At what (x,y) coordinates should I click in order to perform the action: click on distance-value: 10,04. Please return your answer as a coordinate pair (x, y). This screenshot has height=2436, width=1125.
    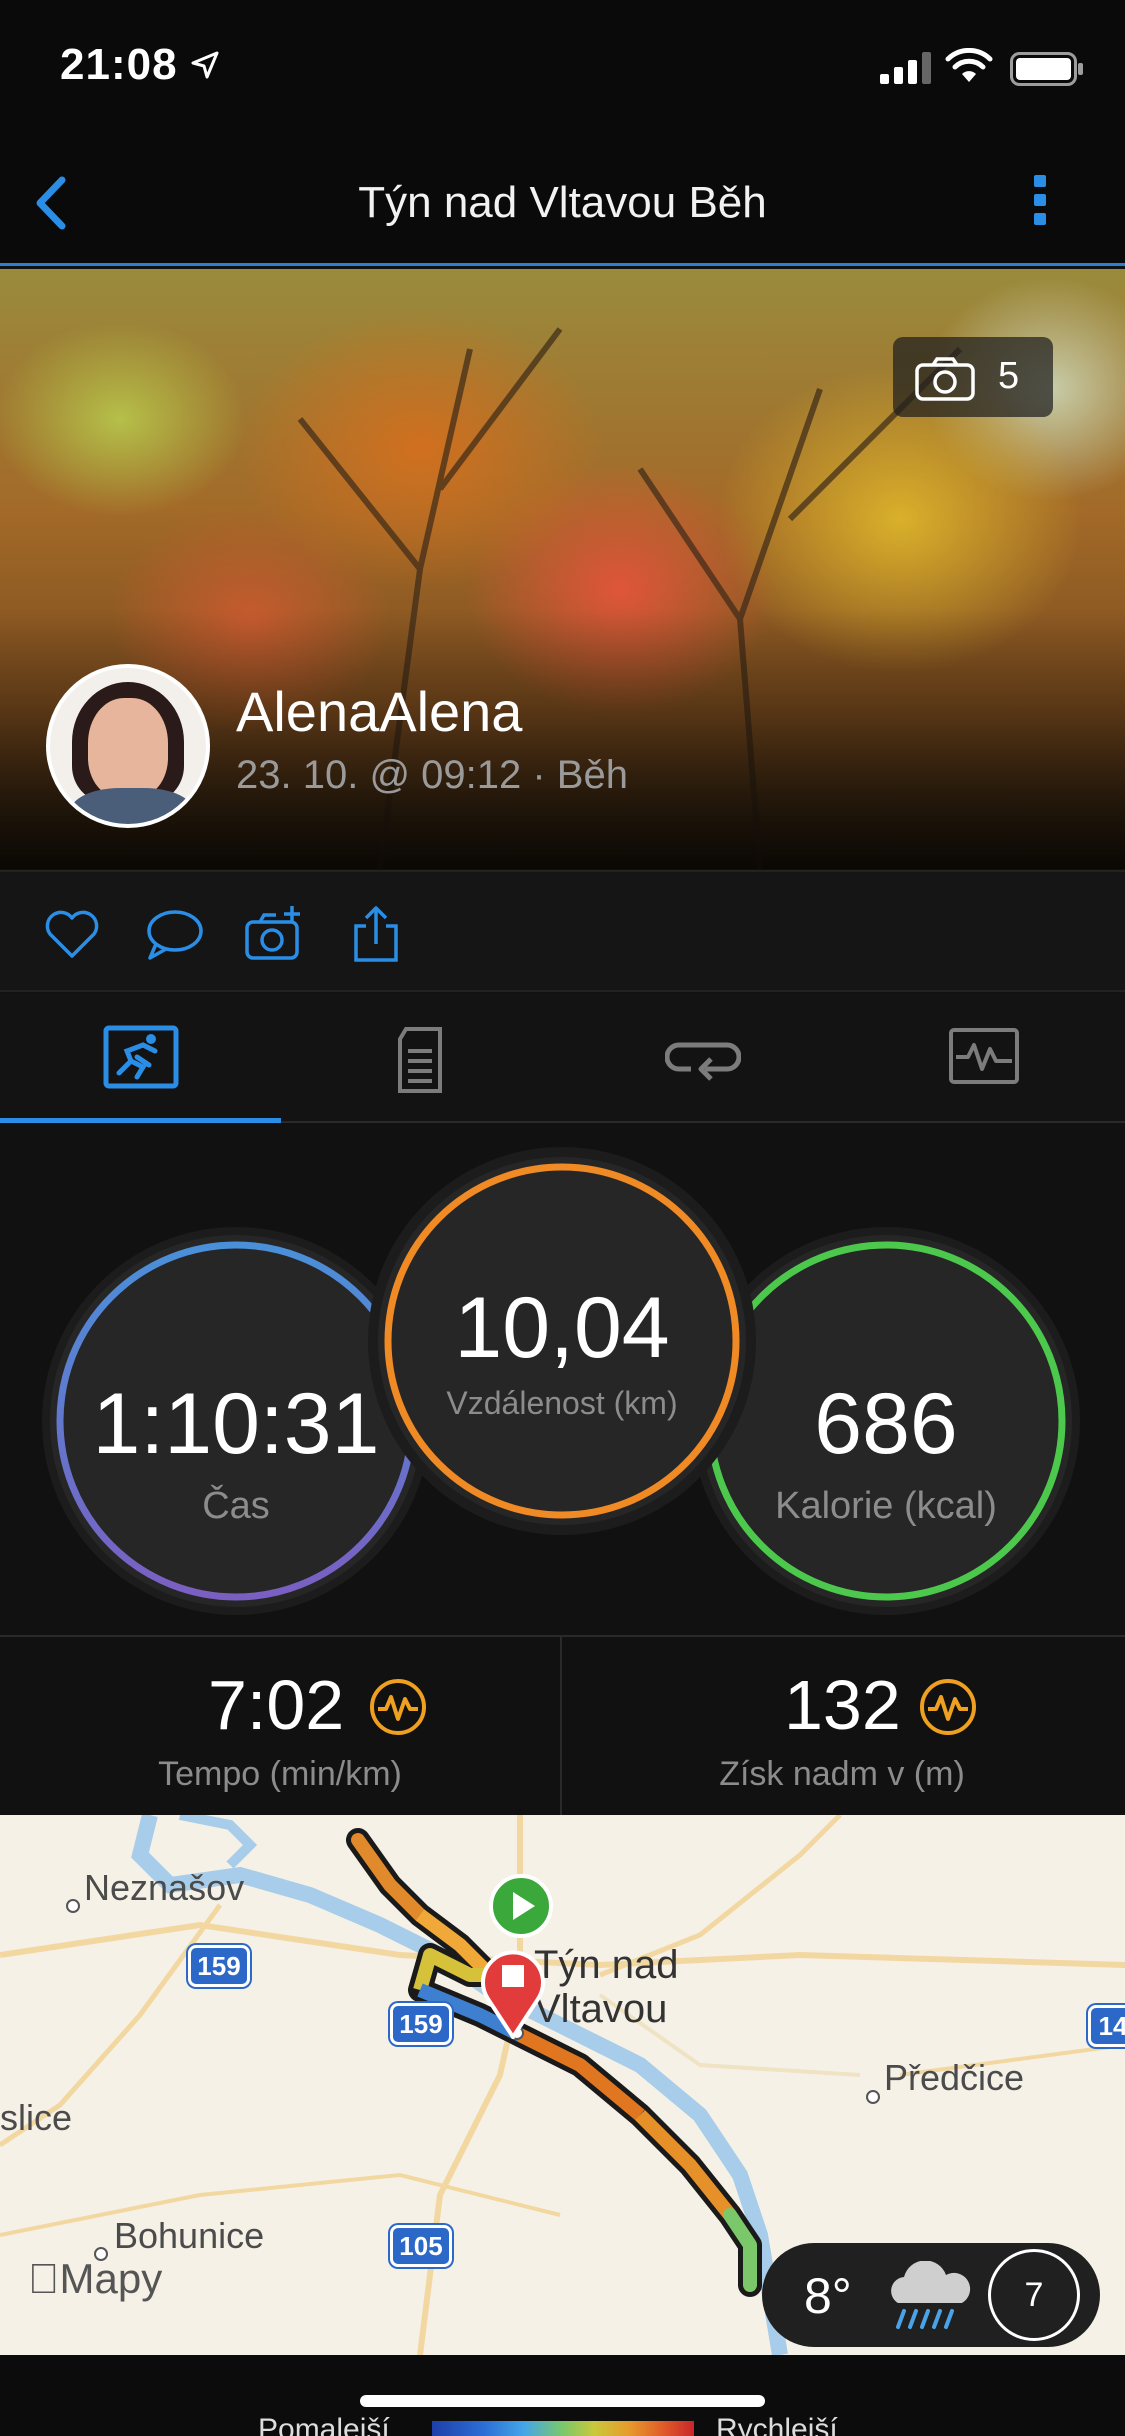
    Looking at the image, I should click on (562, 1328).